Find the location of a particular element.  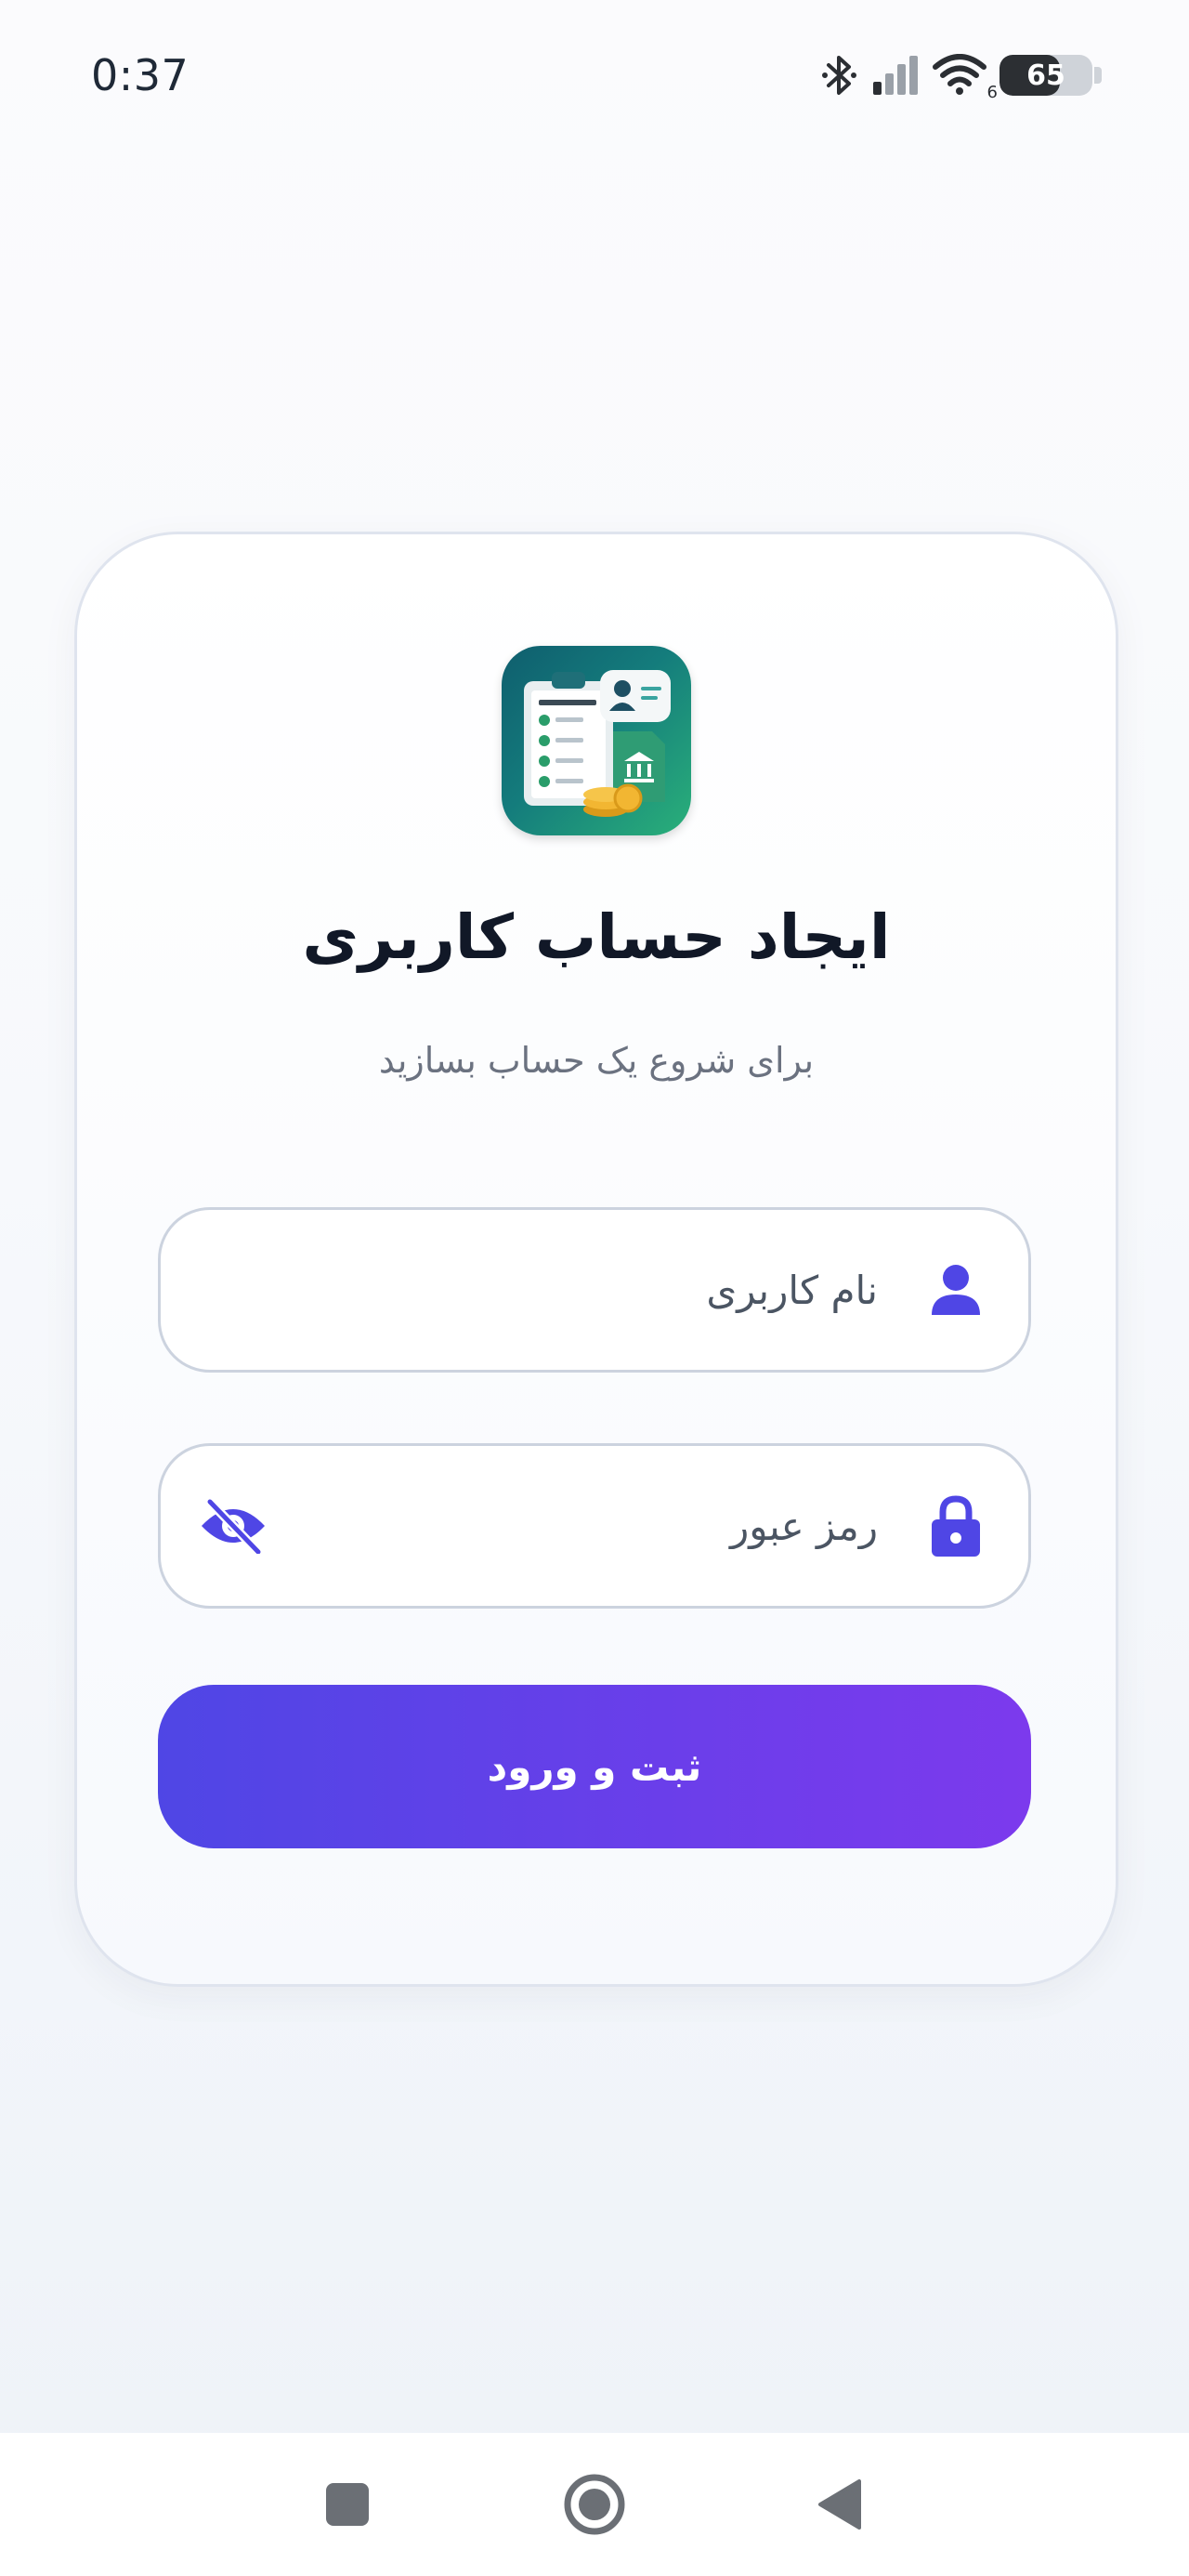

status-bar: 0:37 6 65 is located at coordinates (594, 76).